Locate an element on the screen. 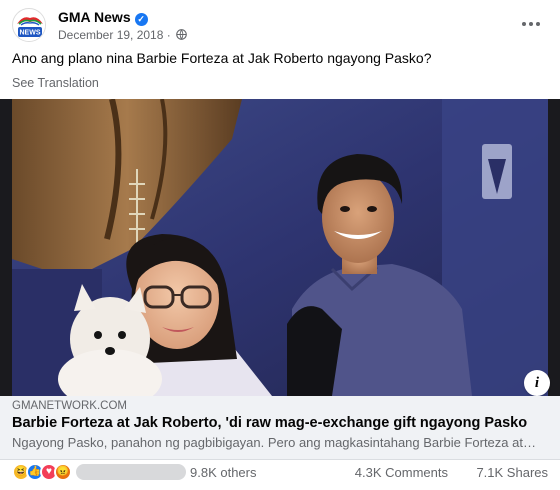 Image resolution: width=560 pixels, height=490 pixels. reaction-icons: 😆 👍 ♥ 😠 is located at coordinates (42, 472).